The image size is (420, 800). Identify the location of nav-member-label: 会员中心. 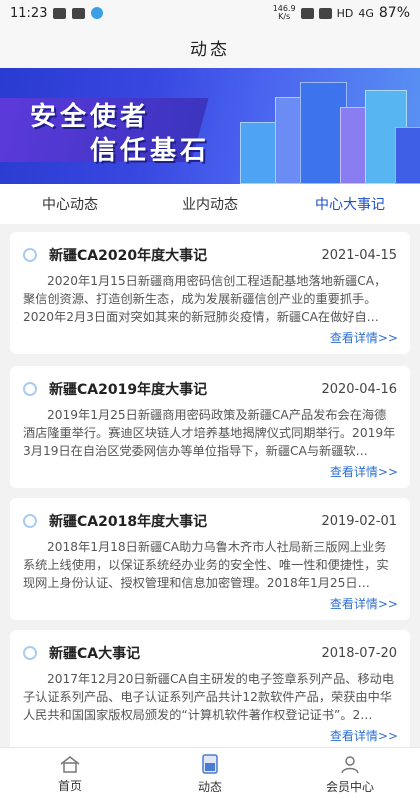
(349, 786).